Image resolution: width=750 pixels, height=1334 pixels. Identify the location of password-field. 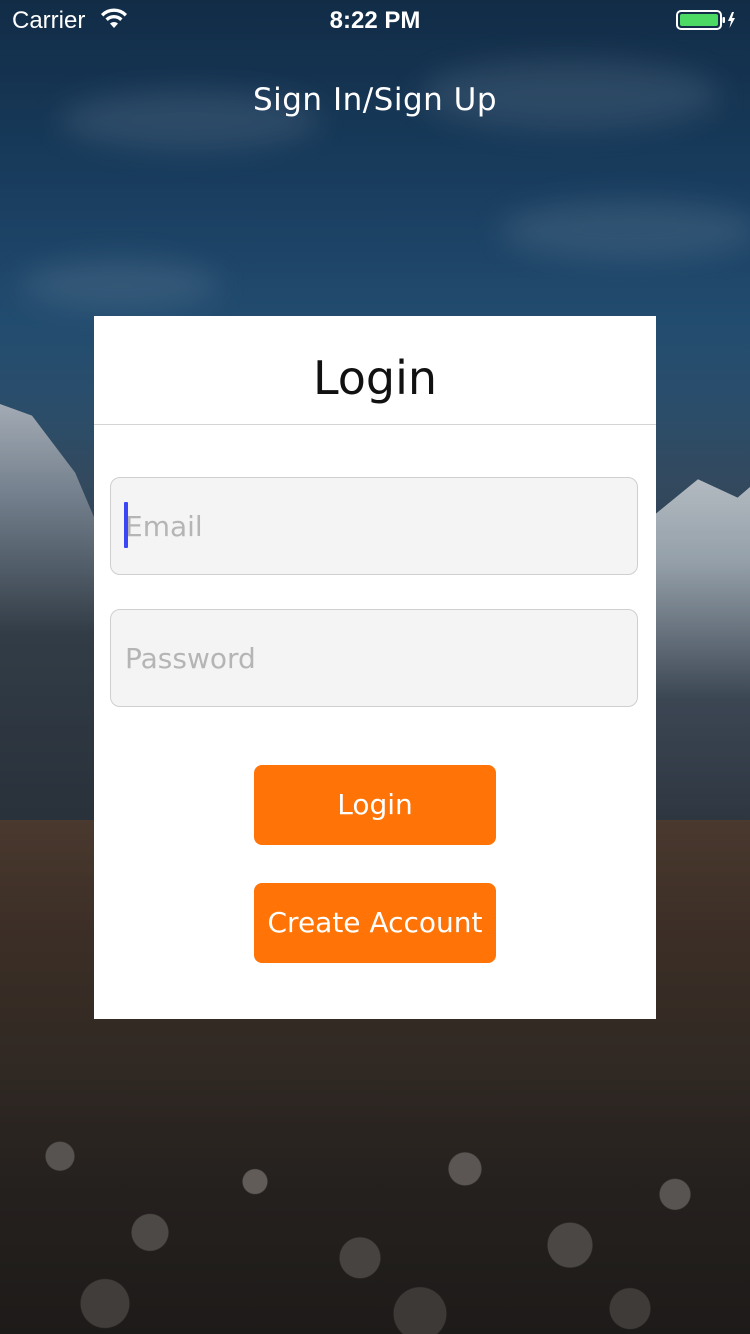
(374, 658).